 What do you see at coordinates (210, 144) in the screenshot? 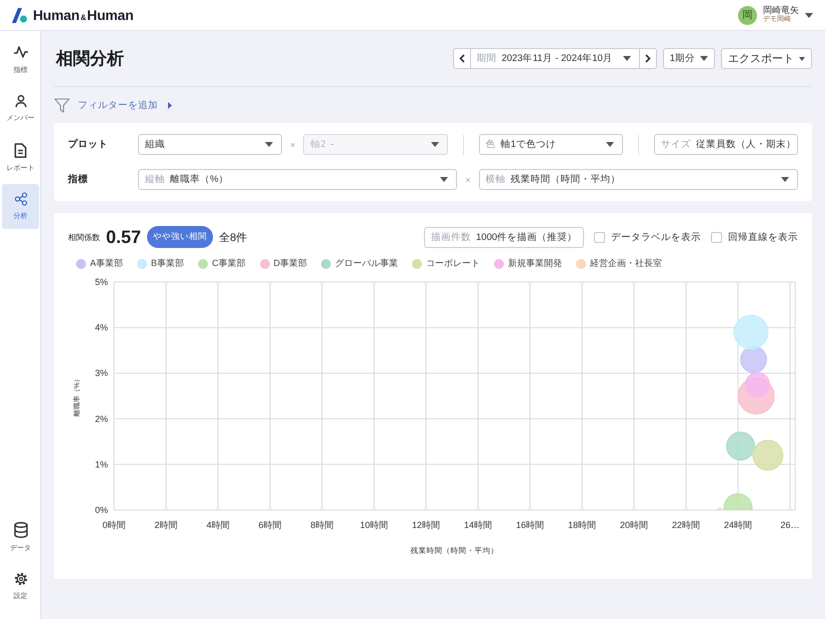
I see `dropdown: 組織` at bounding box center [210, 144].